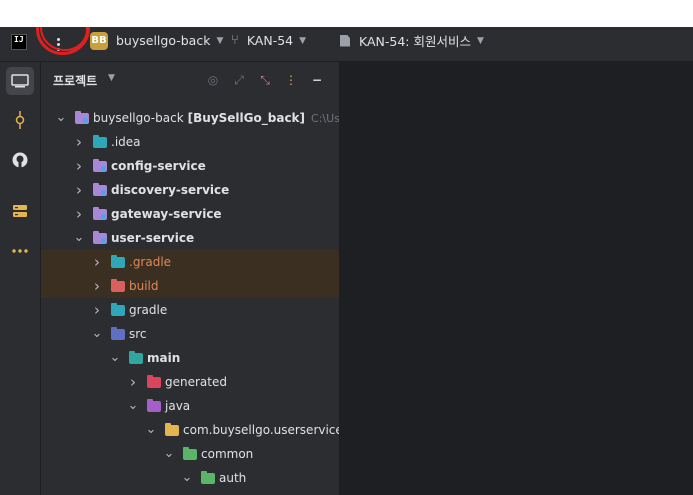 The image size is (693, 495). What do you see at coordinates (317, 80) in the screenshot?
I see `minimize-icon: −` at bounding box center [317, 80].